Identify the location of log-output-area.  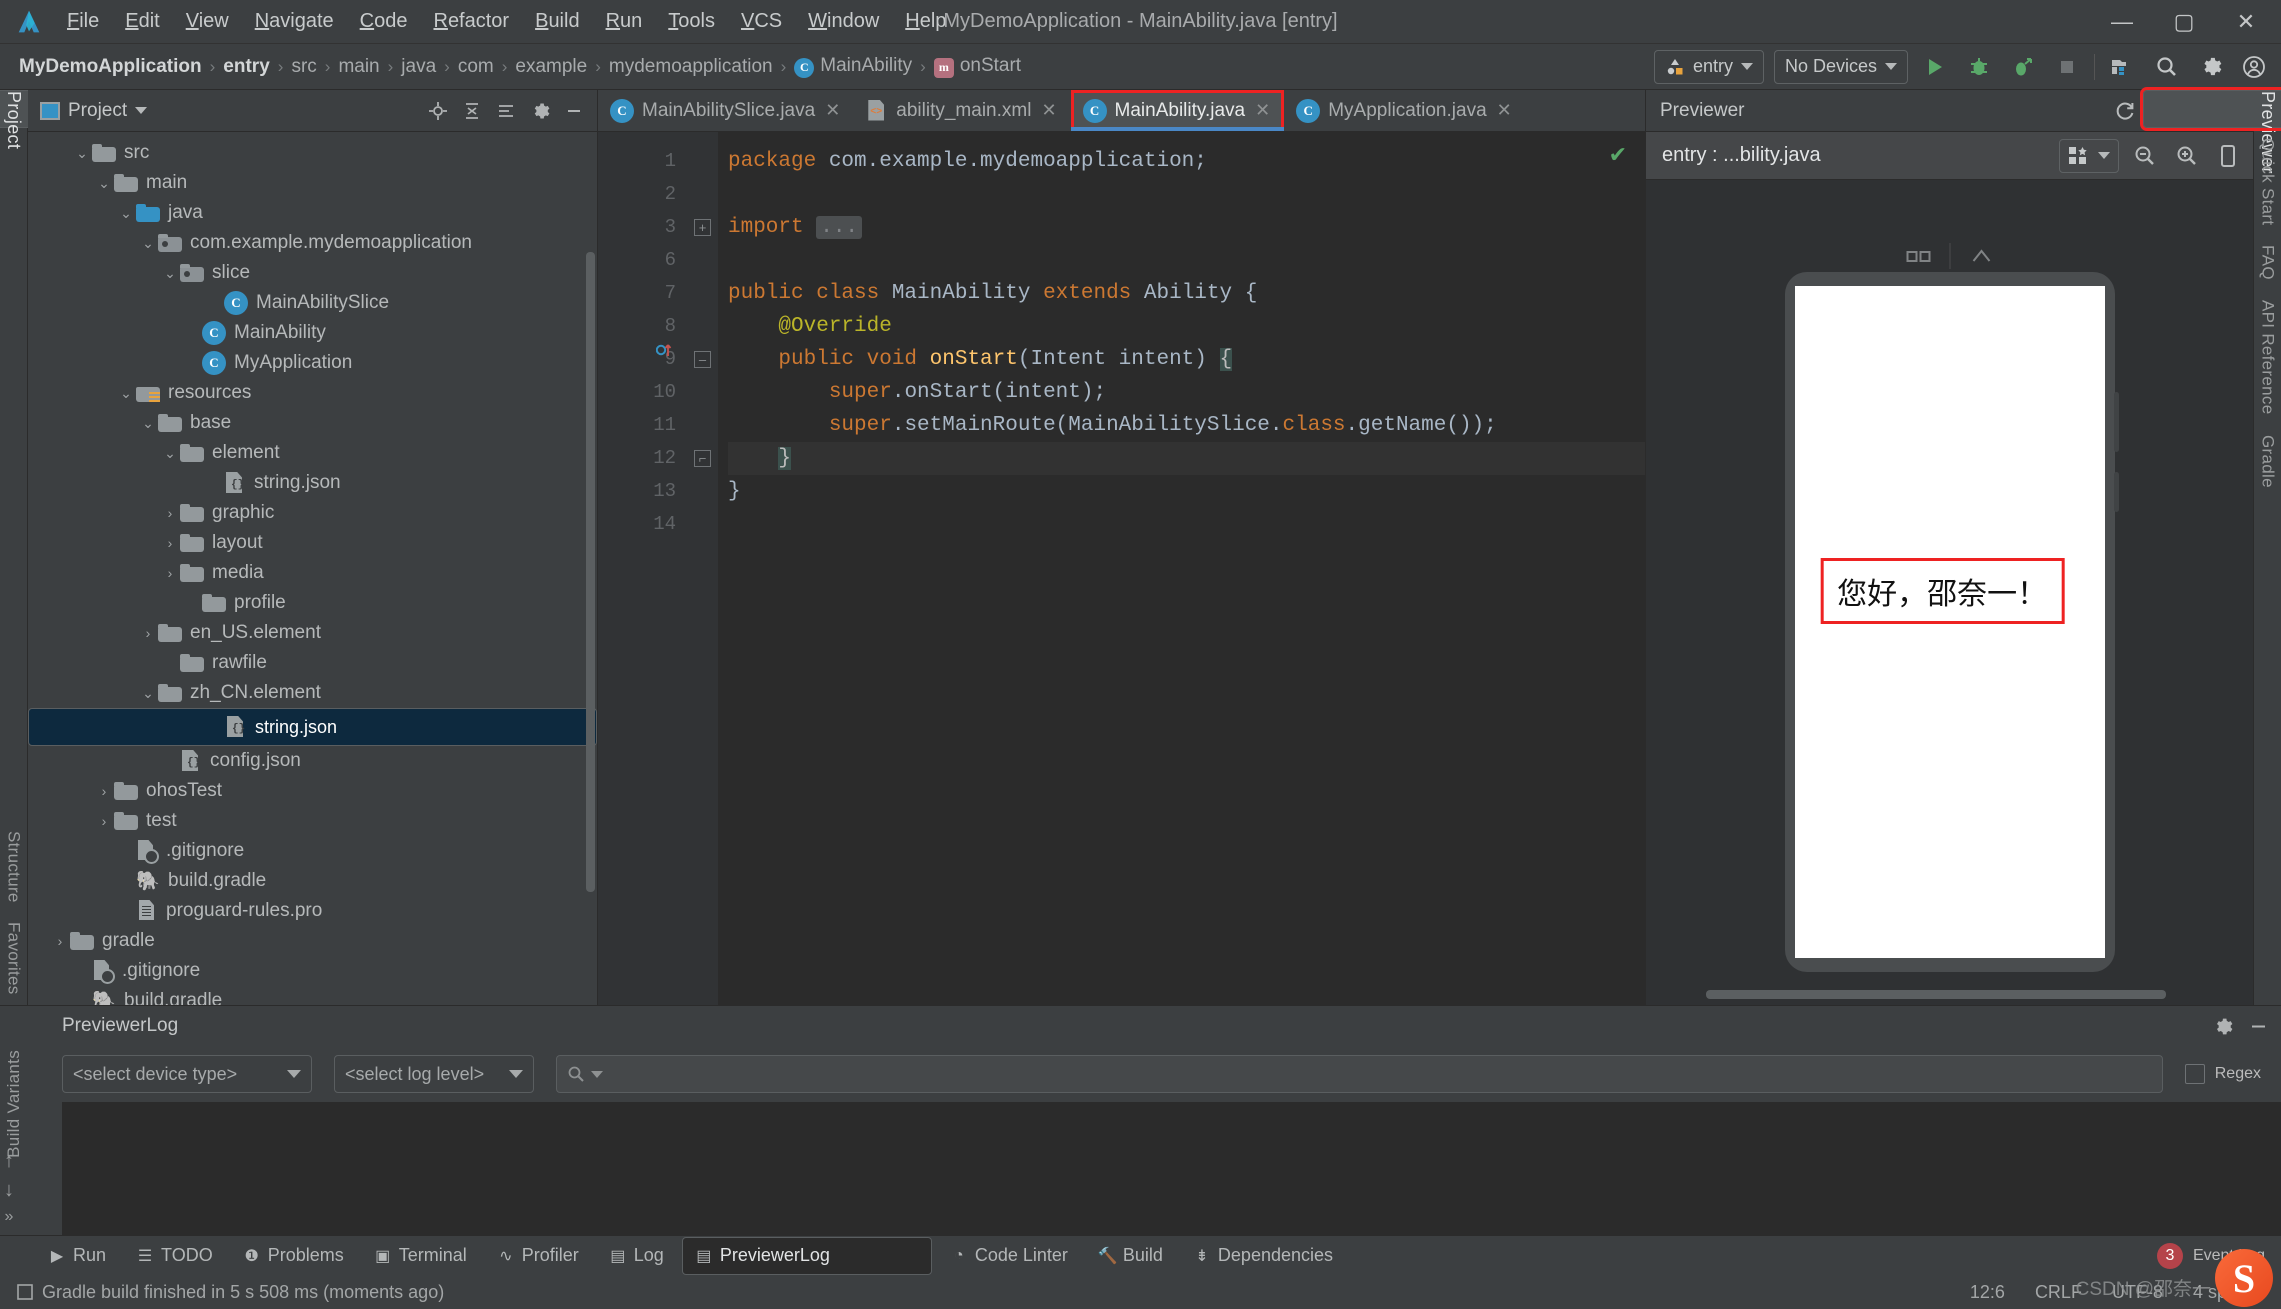
(1171, 1168).